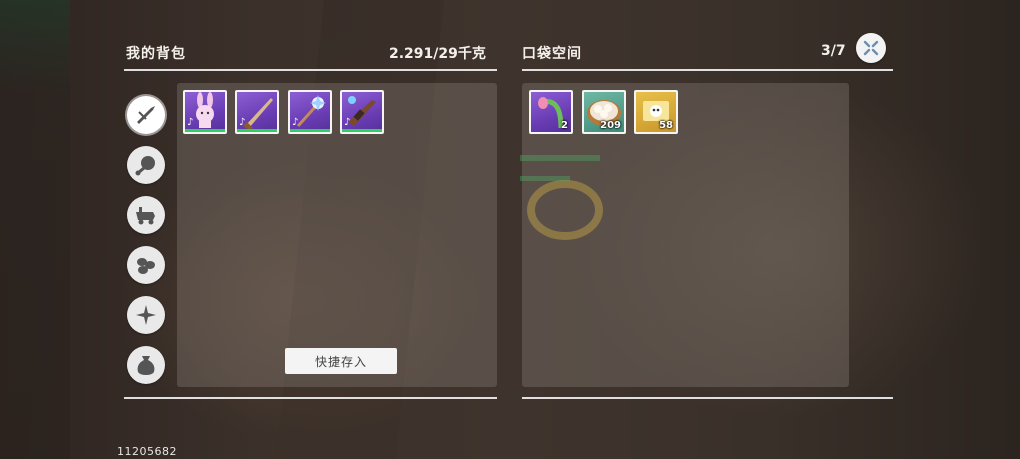  What do you see at coordinates (707, 398) in the screenshot?
I see `pocket-bottom-divider` at bounding box center [707, 398].